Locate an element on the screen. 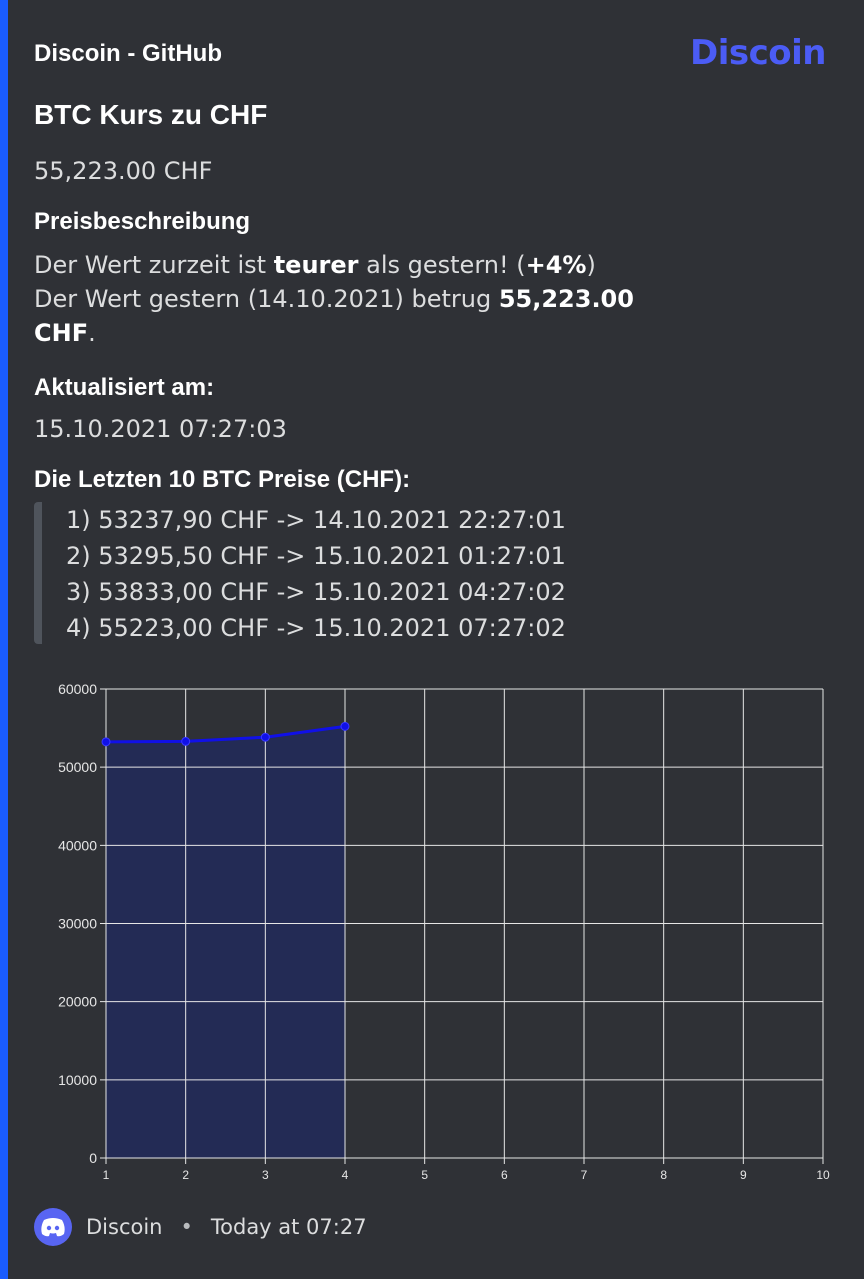  field-value-updated: 15.10.2021 07:27:03 is located at coordinates (160, 429).